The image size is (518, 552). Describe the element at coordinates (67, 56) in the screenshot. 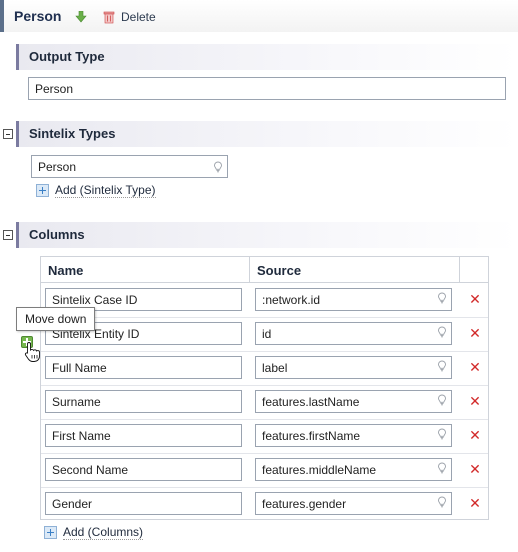

I see `section-title: Output Type` at that location.